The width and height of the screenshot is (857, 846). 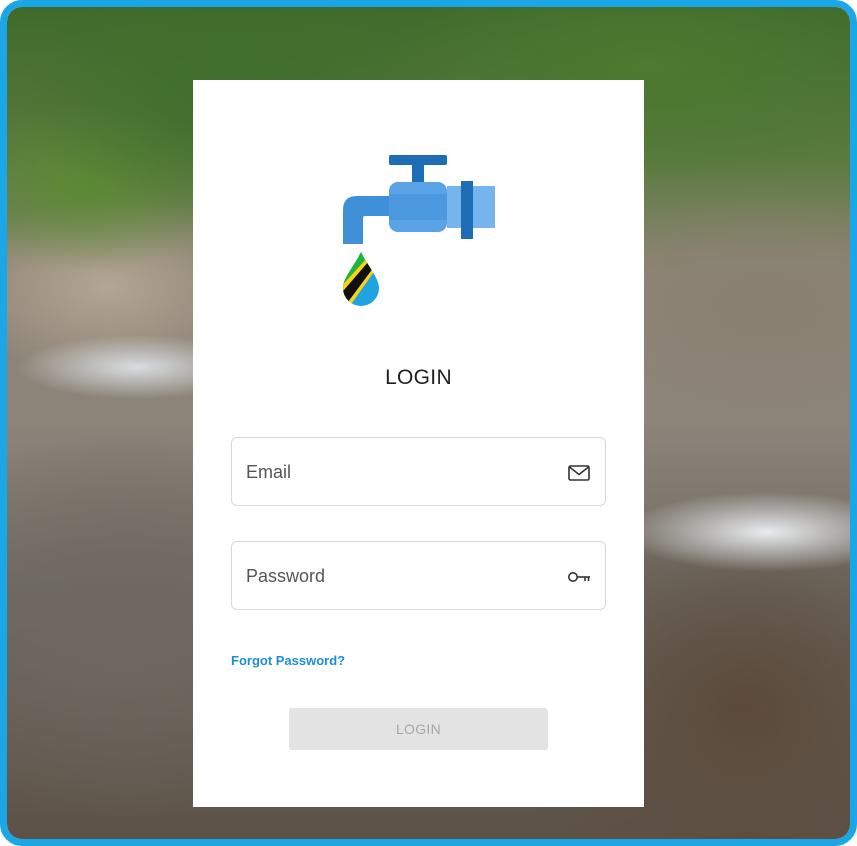 I want to click on forgot-password-link: Forgot Password?, so click(x=288, y=660).